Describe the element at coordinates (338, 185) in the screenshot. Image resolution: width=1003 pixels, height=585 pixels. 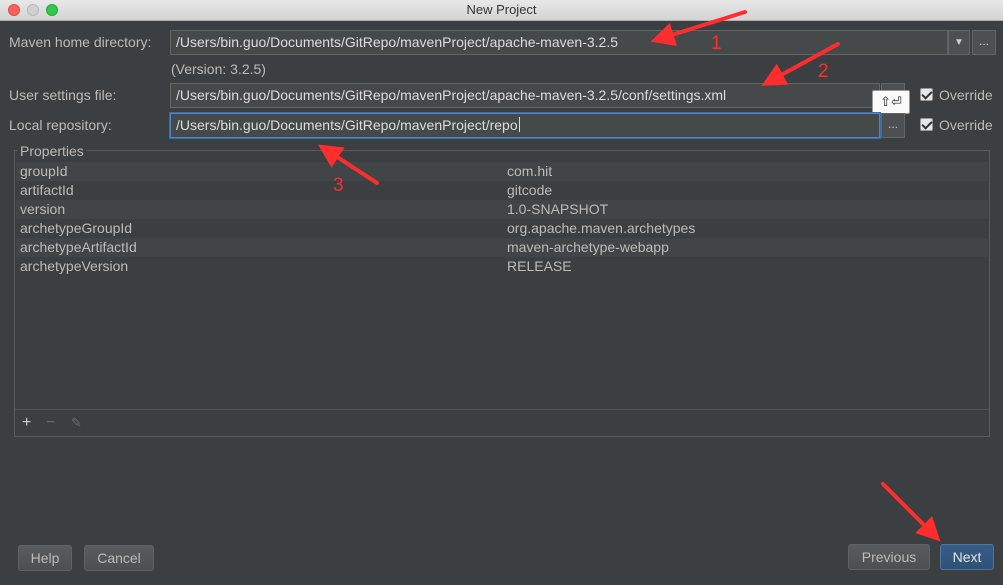
I see `annotation-number-3: 3` at that location.